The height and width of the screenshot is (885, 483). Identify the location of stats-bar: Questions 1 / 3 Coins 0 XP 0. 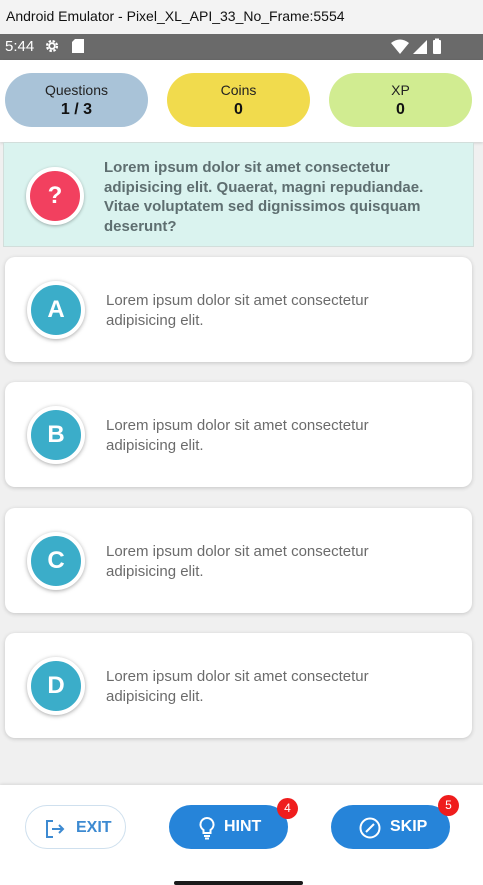
(241, 101).